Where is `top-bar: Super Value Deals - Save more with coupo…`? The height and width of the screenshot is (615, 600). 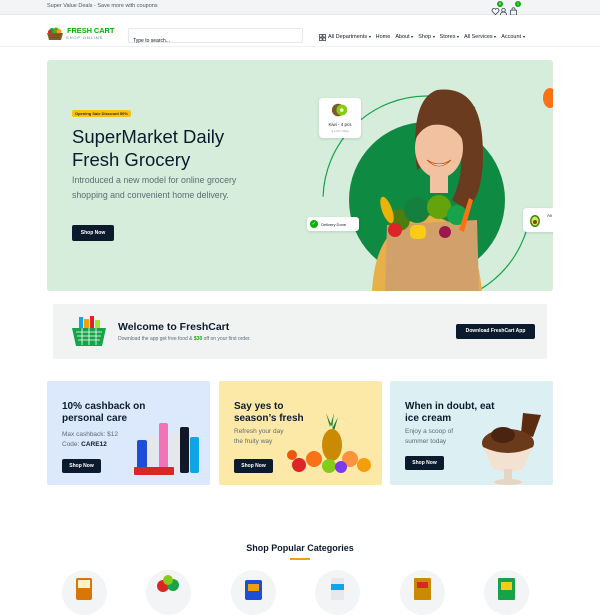 top-bar: Super Value Deals - Save more with coupo… is located at coordinates (300, 8).